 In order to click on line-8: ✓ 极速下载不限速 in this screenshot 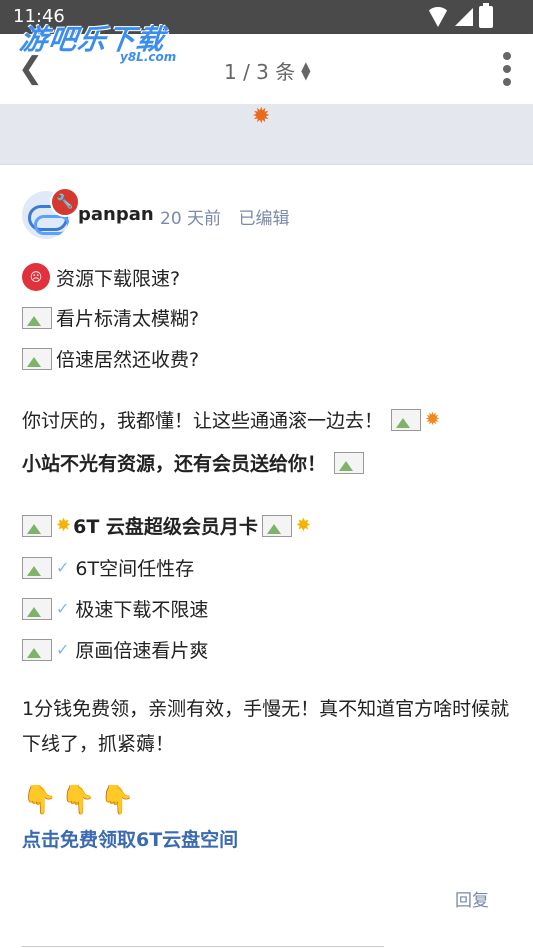, I will do `click(115, 608)`.